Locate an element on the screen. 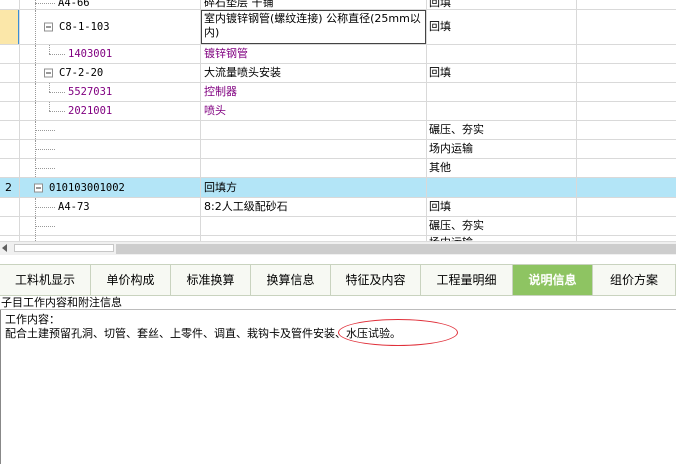 This screenshot has width=676, height=464. scroll-left-arrow-icon is located at coordinates (4, 248).